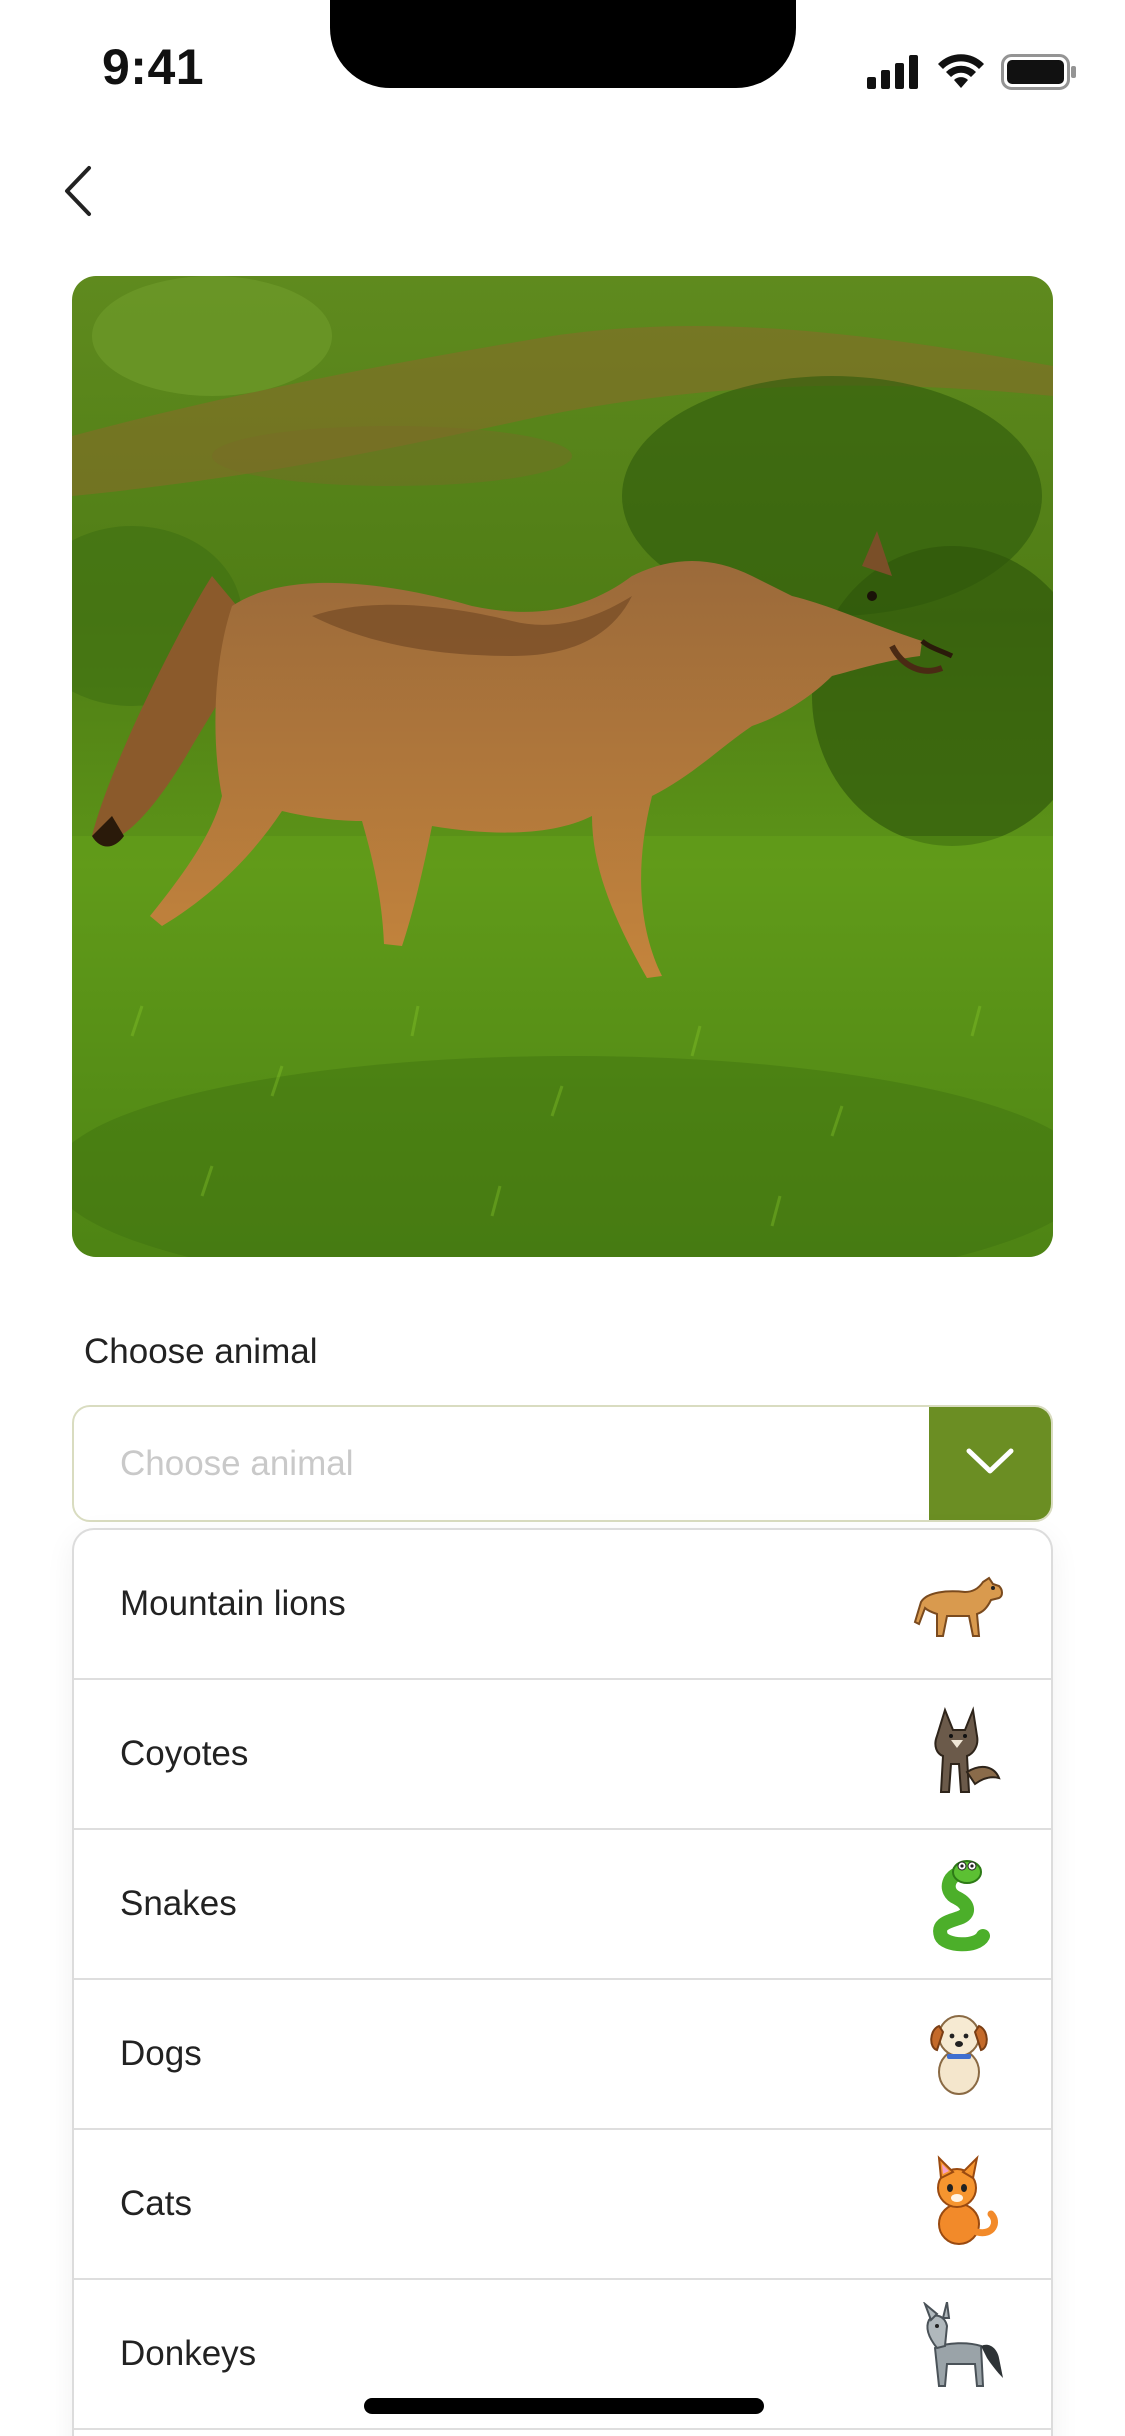 The width and height of the screenshot is (1125, 2436). What do you see at coordinates (562, 1463) in the screenshot?
I see `animal-select: Choose animal` at bounding box center [562, 1463].